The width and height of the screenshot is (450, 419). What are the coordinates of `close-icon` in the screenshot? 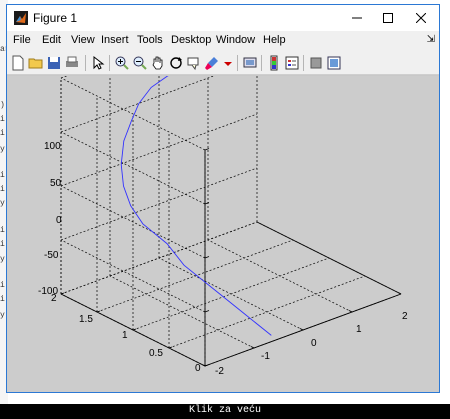 It's located at (420, 18).